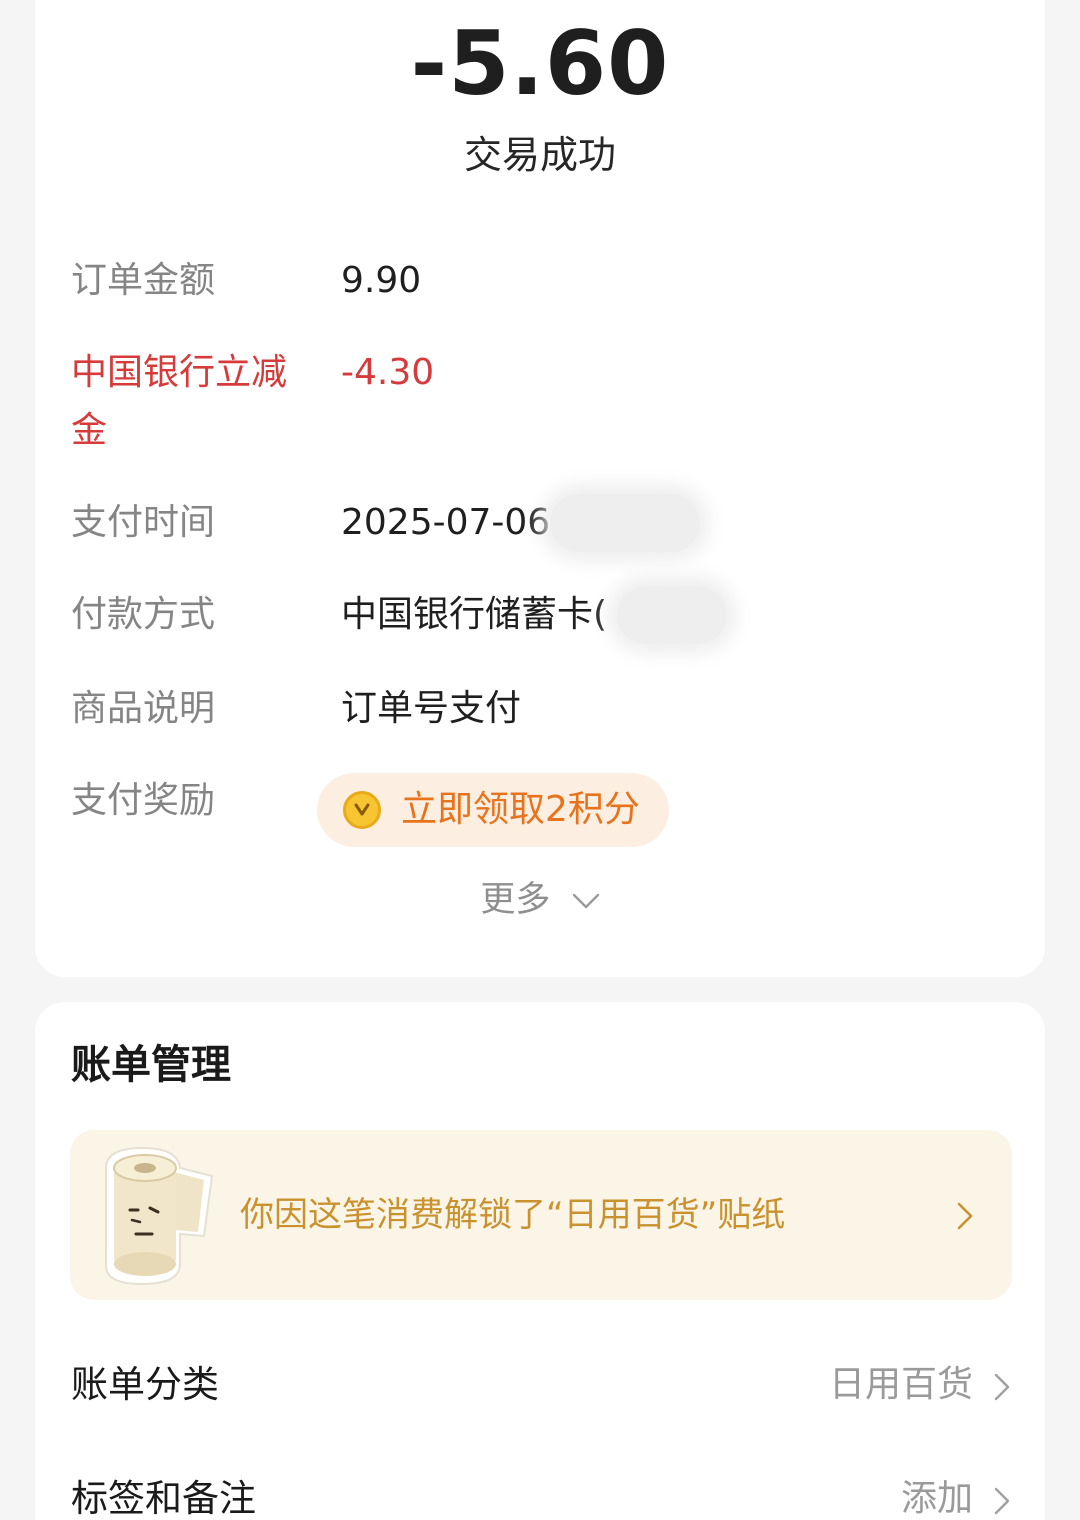  What do you see at coordinates (143, 522) in the screenshot?
I see `pay-time-label: 支付时间` at bounding box center [143, 522].